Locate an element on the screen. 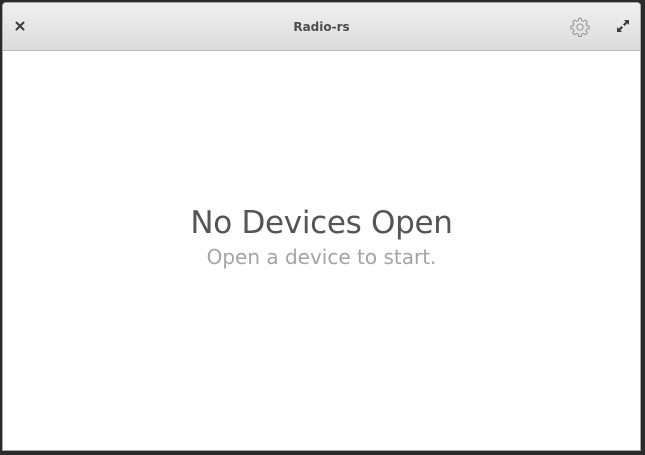 This screenshot has height=455, width=645. window-title: Radio-rs is located at coordinates (321, 27).